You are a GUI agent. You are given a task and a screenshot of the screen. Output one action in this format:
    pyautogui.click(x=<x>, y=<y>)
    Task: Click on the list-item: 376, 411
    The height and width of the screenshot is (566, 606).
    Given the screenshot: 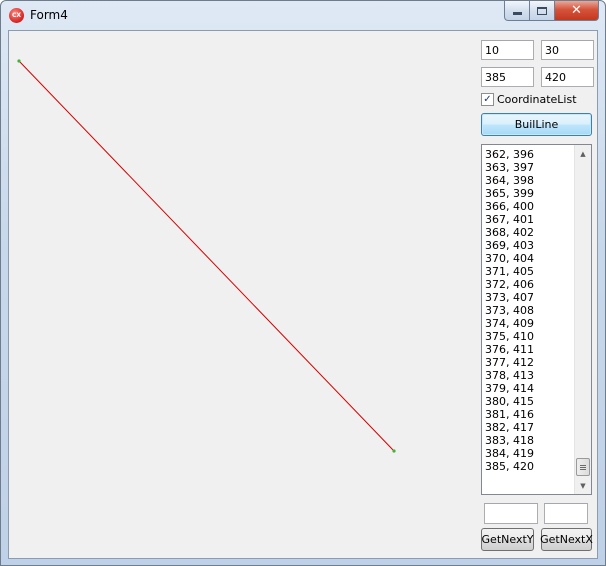 What is the action you would take?
    pyautogui.click(x=530, y=349)
    